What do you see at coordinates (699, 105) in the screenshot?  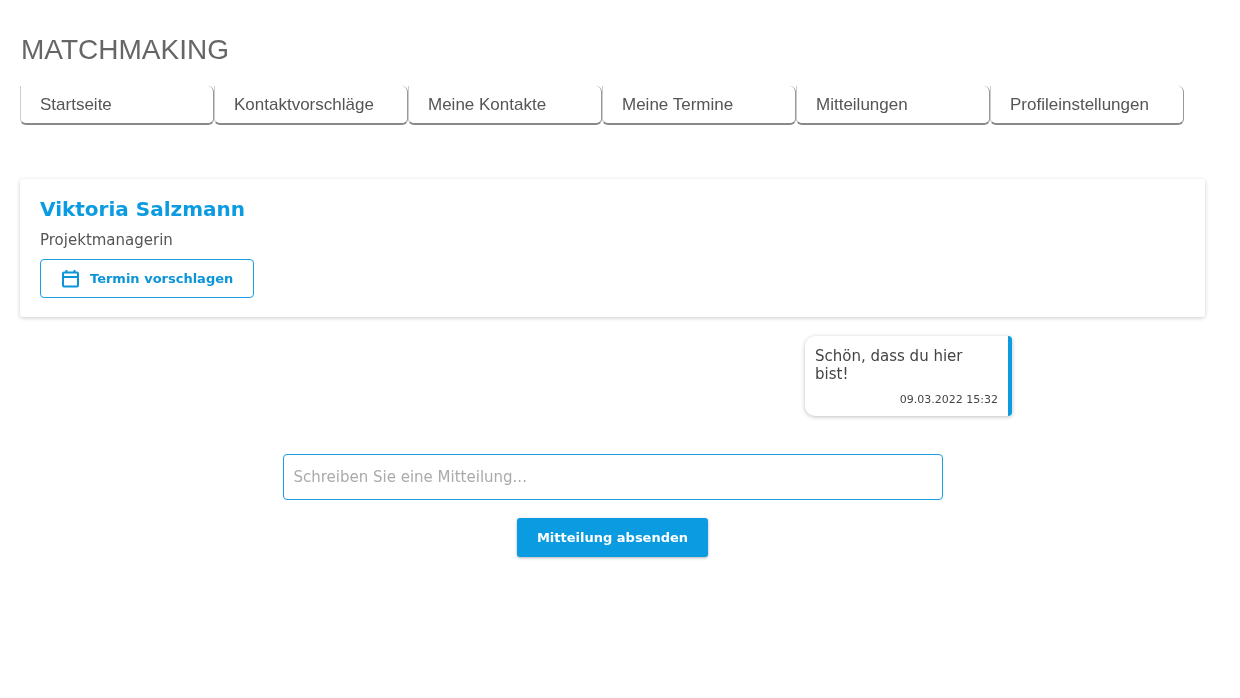 I see `nav-tab: Meine Termine` at bounding box center [699, 105].